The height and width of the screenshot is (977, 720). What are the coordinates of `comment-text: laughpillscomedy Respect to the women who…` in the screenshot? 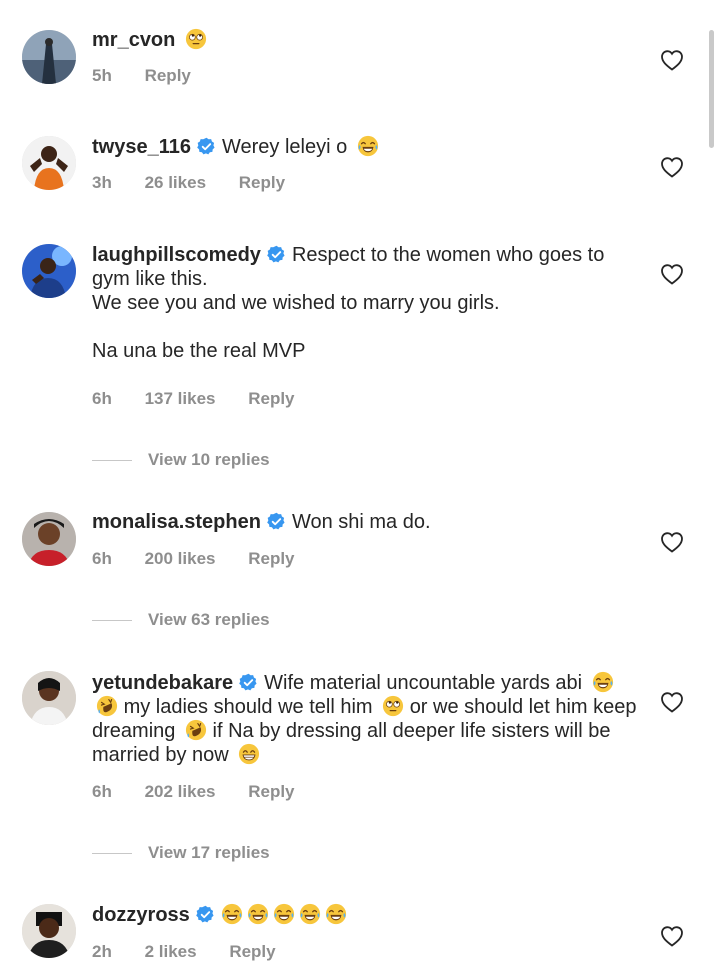 It's located at (364, 303).